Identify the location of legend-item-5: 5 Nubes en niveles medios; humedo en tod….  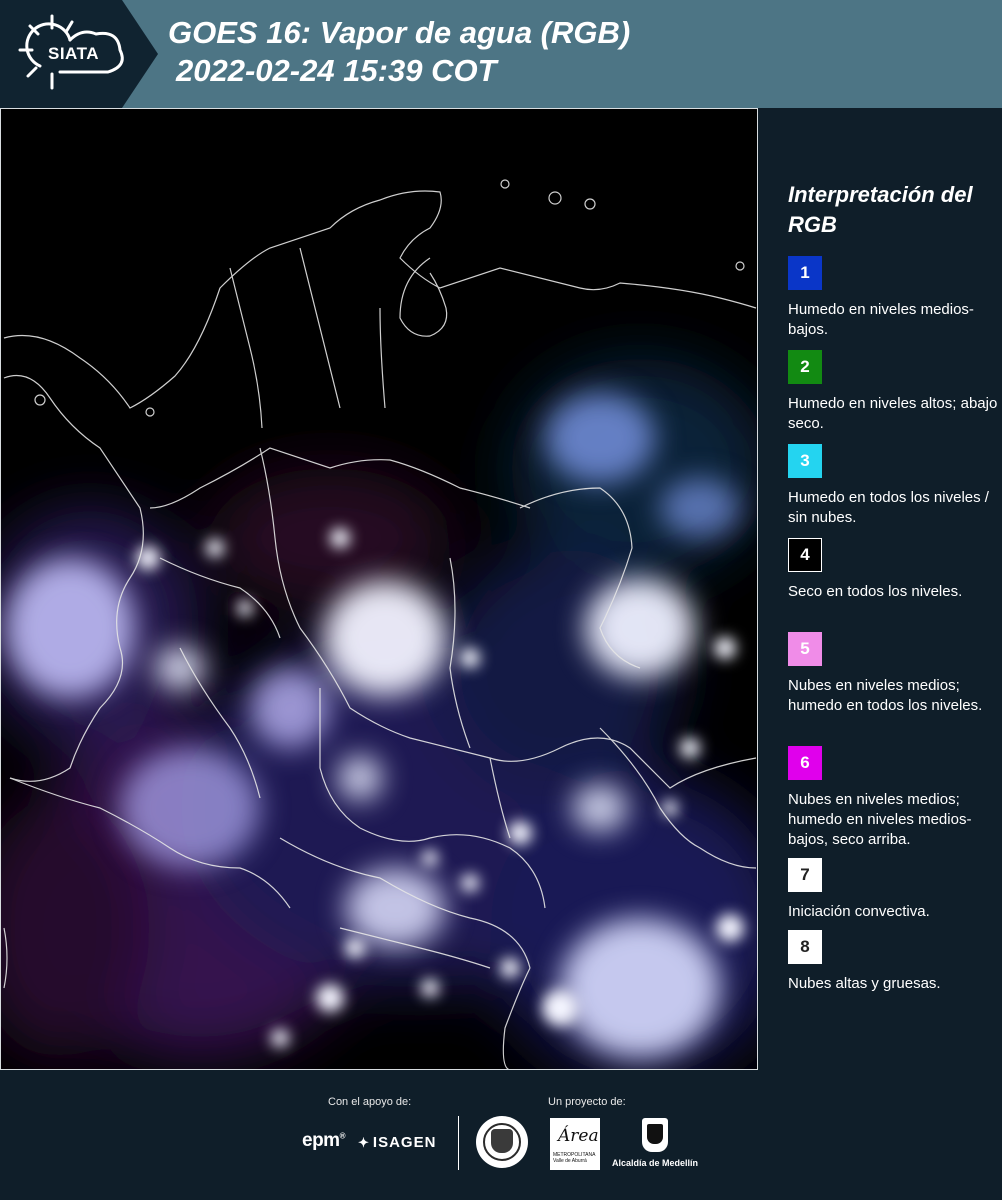
(893, 674).